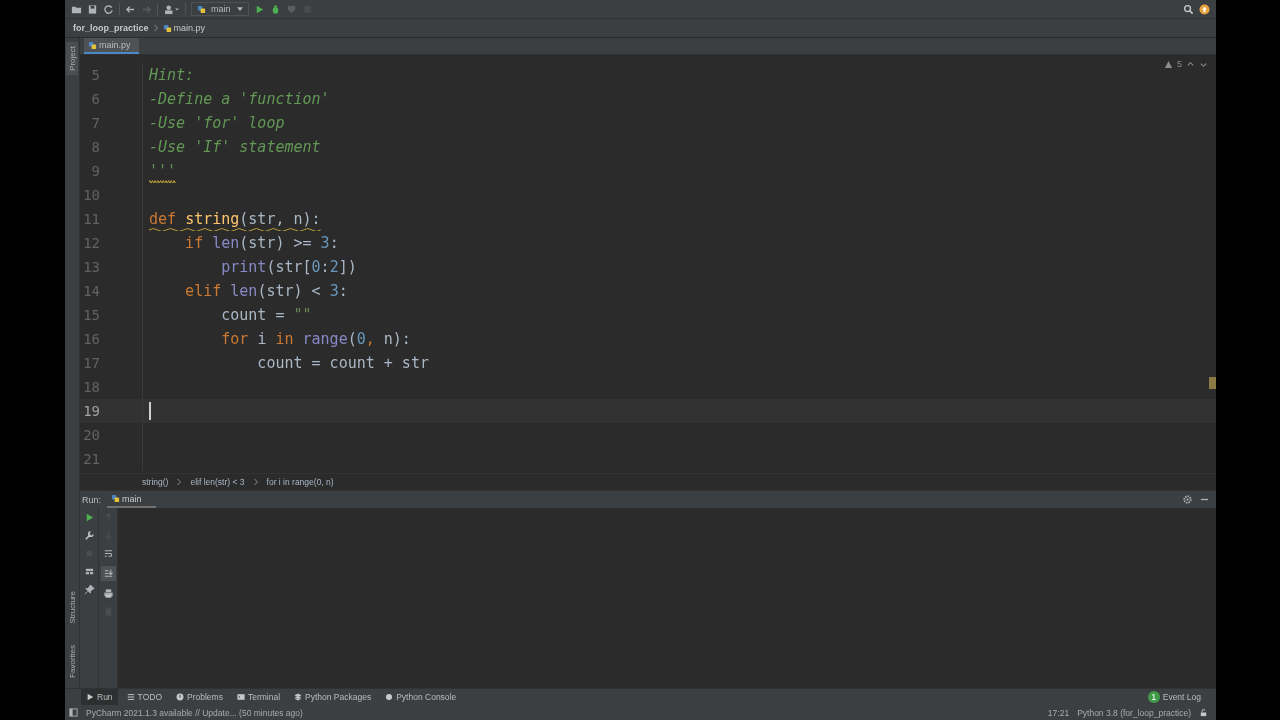 The height and width of the screenshot is (720, 1280). Describe the element at coordinates (184, 28) in the screenshot. I see `file-breadcrumb: main.py` at that location.